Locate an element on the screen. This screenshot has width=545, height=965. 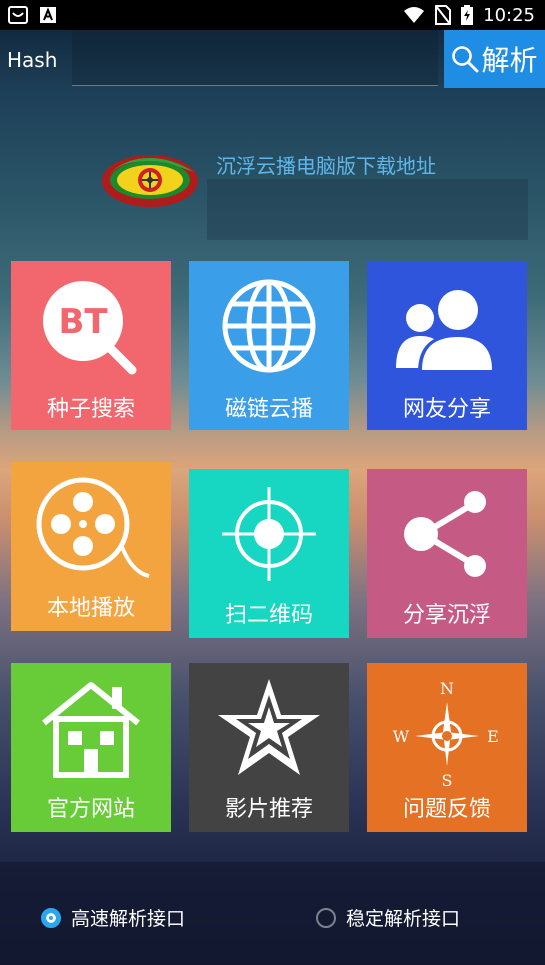
pc-download-link: 沉浮云播电脑版下载地址 is located at coordinates (326, 164).